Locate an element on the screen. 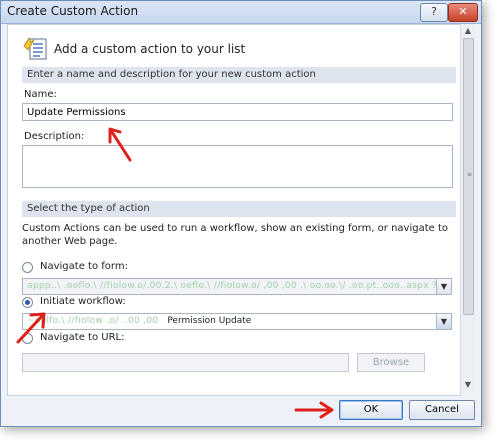 The height and width of the screenshot is (445, 500). initiate-workflow-radio is located at coordinates (27, 302).